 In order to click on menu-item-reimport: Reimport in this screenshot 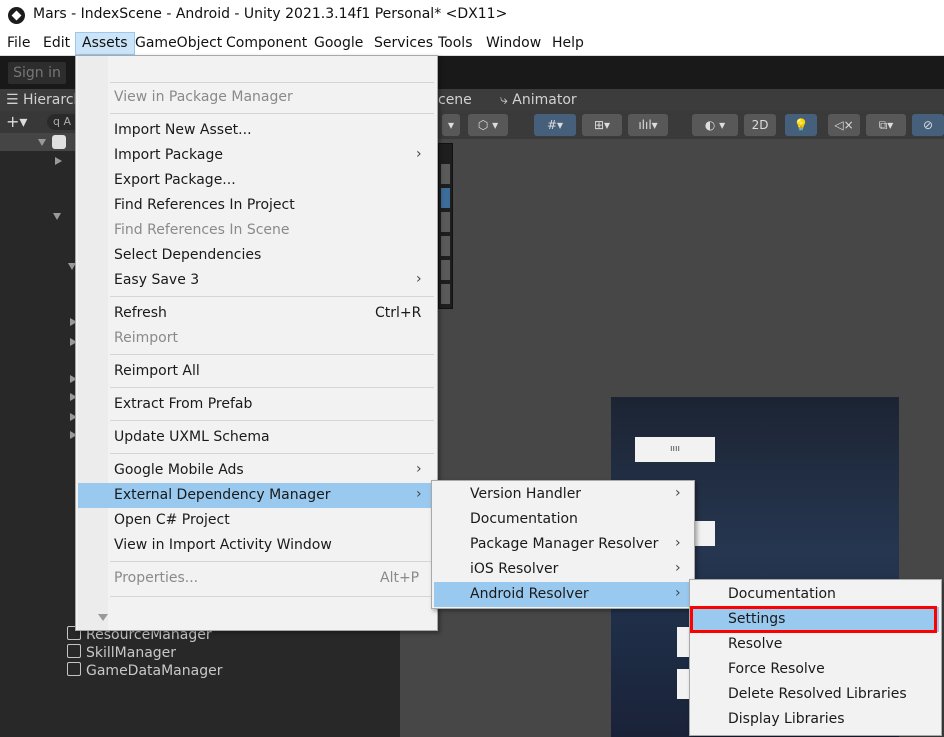, I will do `click(256, 338)`.